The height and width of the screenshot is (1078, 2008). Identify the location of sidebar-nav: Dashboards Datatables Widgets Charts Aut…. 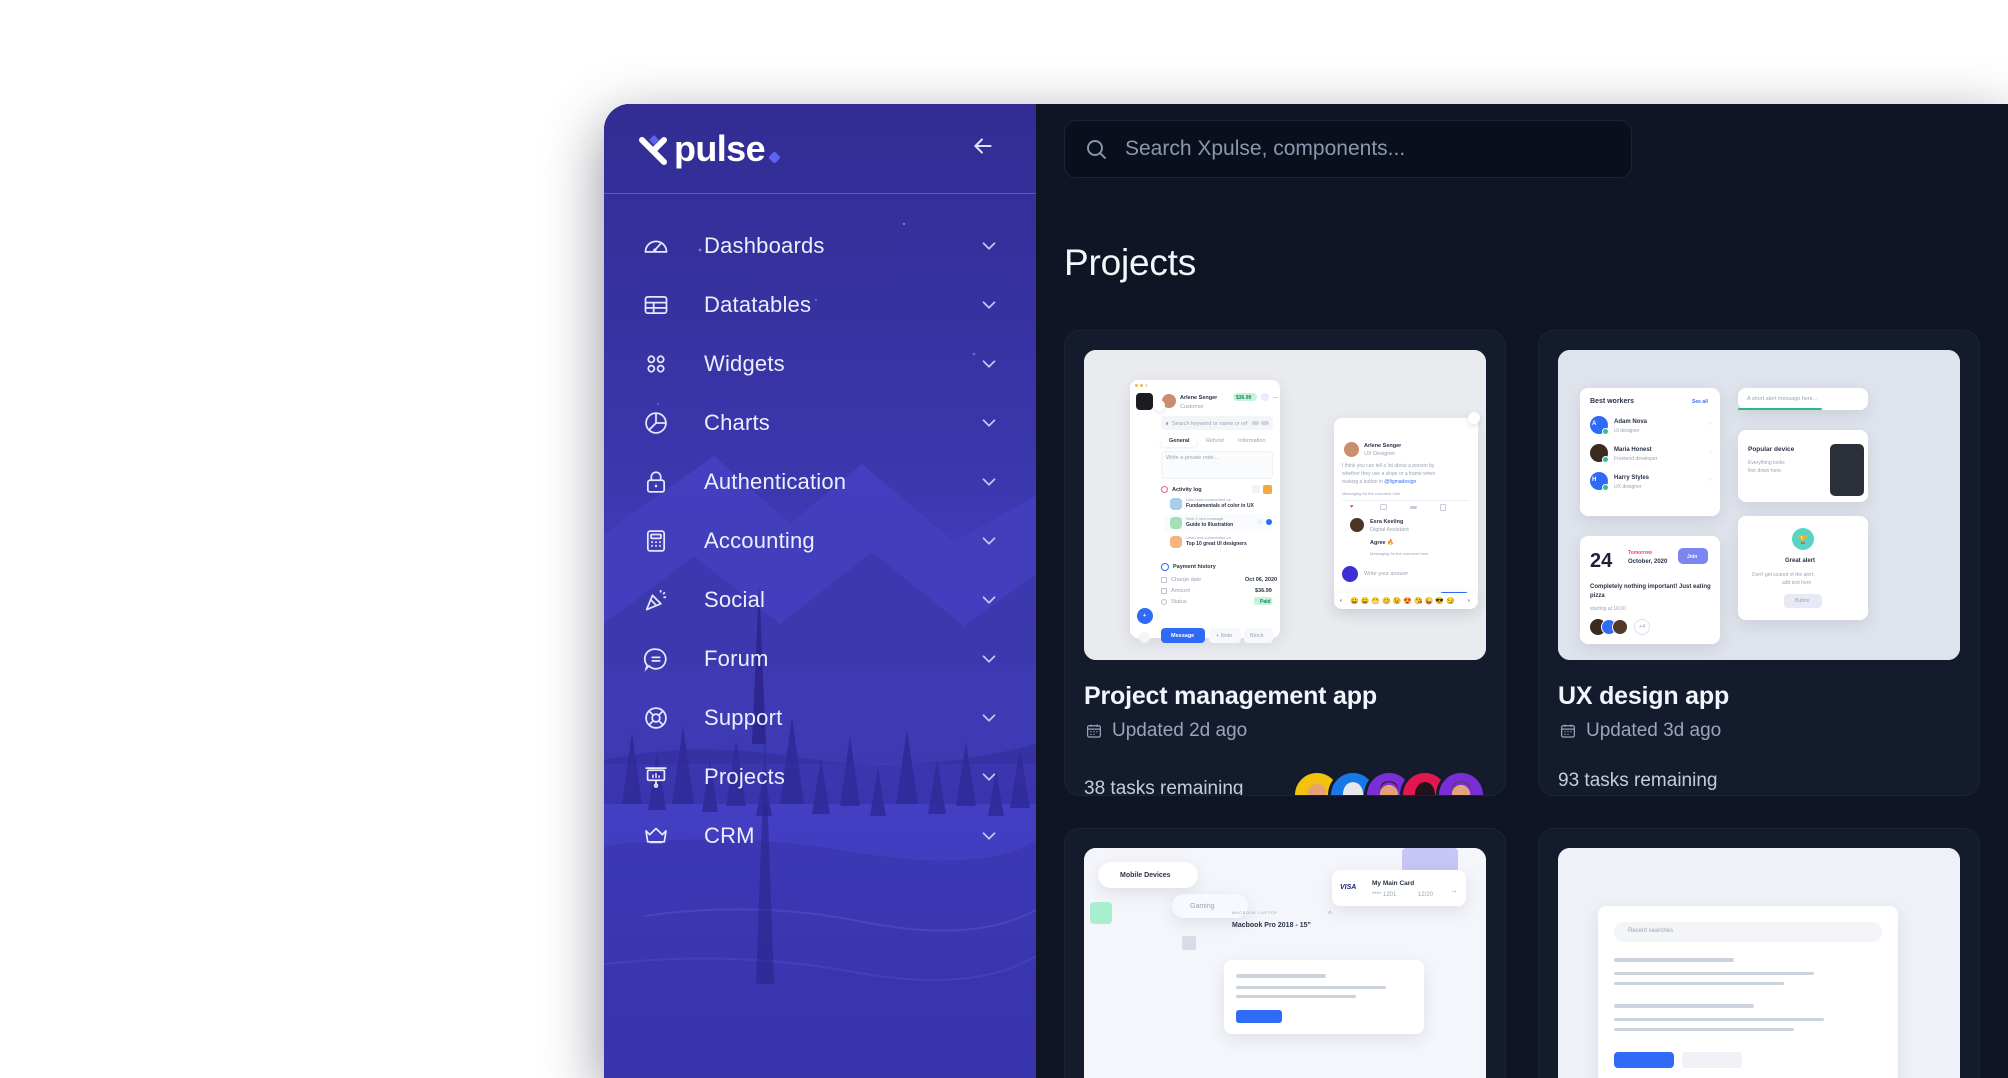
(820, 529).